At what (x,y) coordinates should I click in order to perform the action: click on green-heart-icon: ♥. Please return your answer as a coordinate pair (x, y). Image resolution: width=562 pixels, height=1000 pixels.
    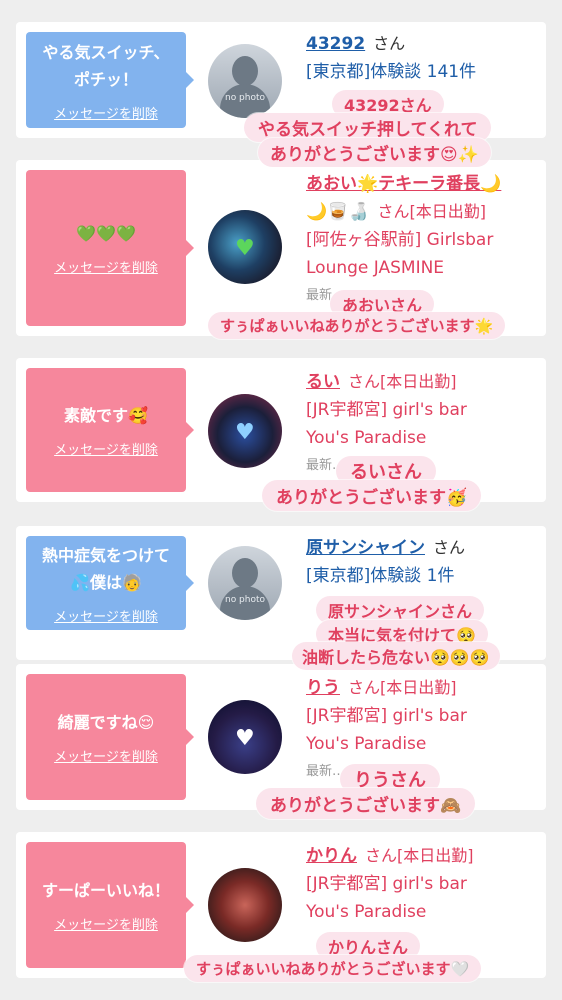
    Looking at the image, I should click on (245, 248).